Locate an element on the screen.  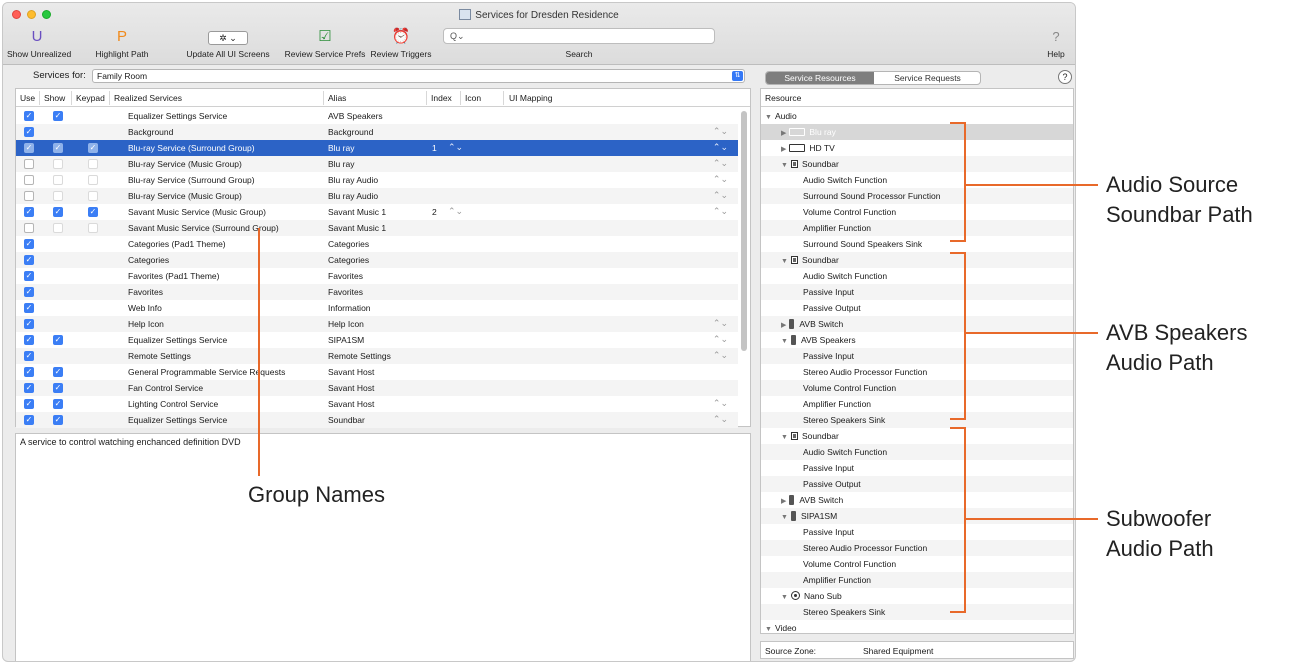
tab-service-resources: Service Resources is located at coordinates (820, 78).